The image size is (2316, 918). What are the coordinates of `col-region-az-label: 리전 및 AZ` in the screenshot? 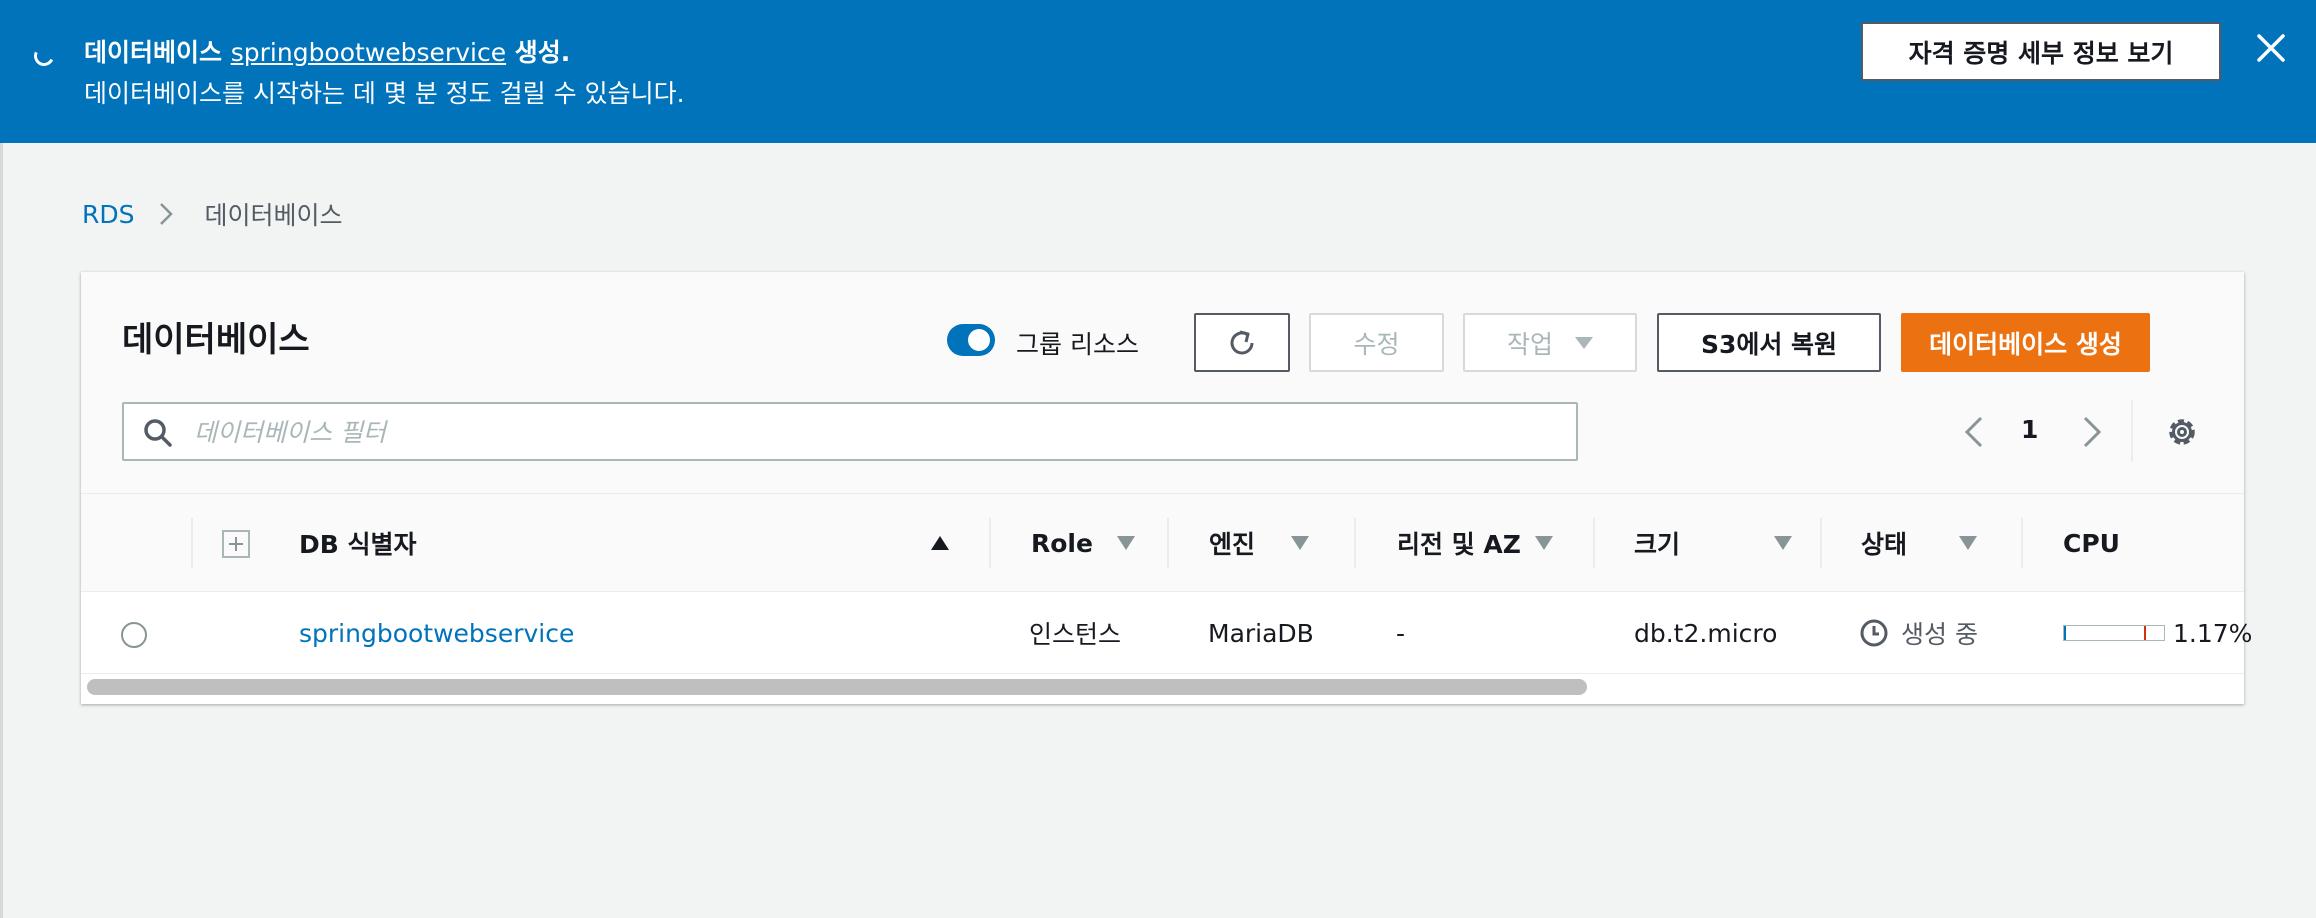 It's located at (1459, 544).